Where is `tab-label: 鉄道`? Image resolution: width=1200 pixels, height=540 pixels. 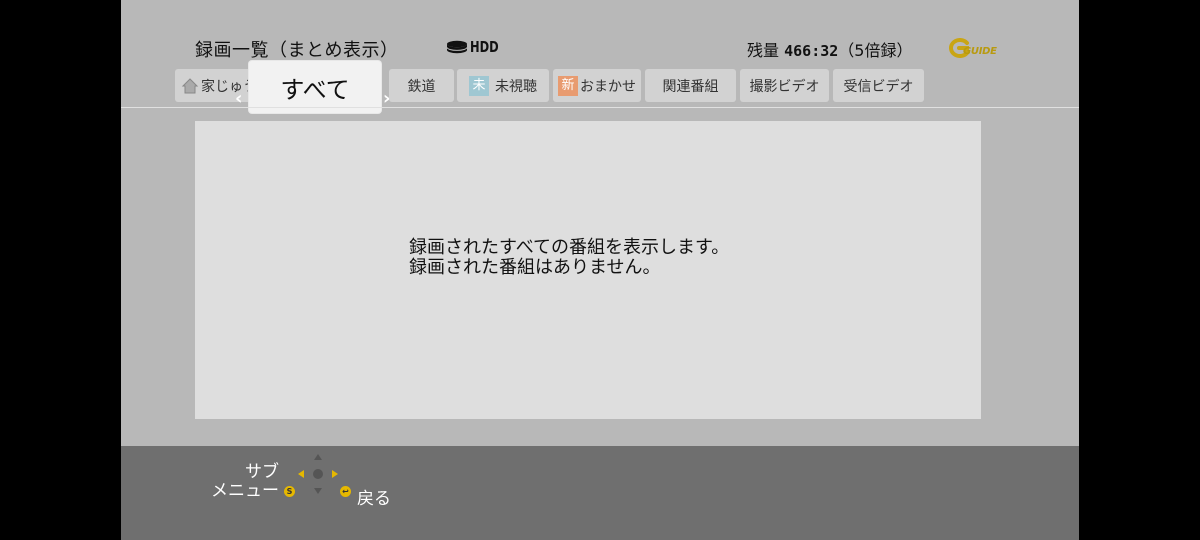 tab-label: 鉄道 is located at coordinates (421, 86).